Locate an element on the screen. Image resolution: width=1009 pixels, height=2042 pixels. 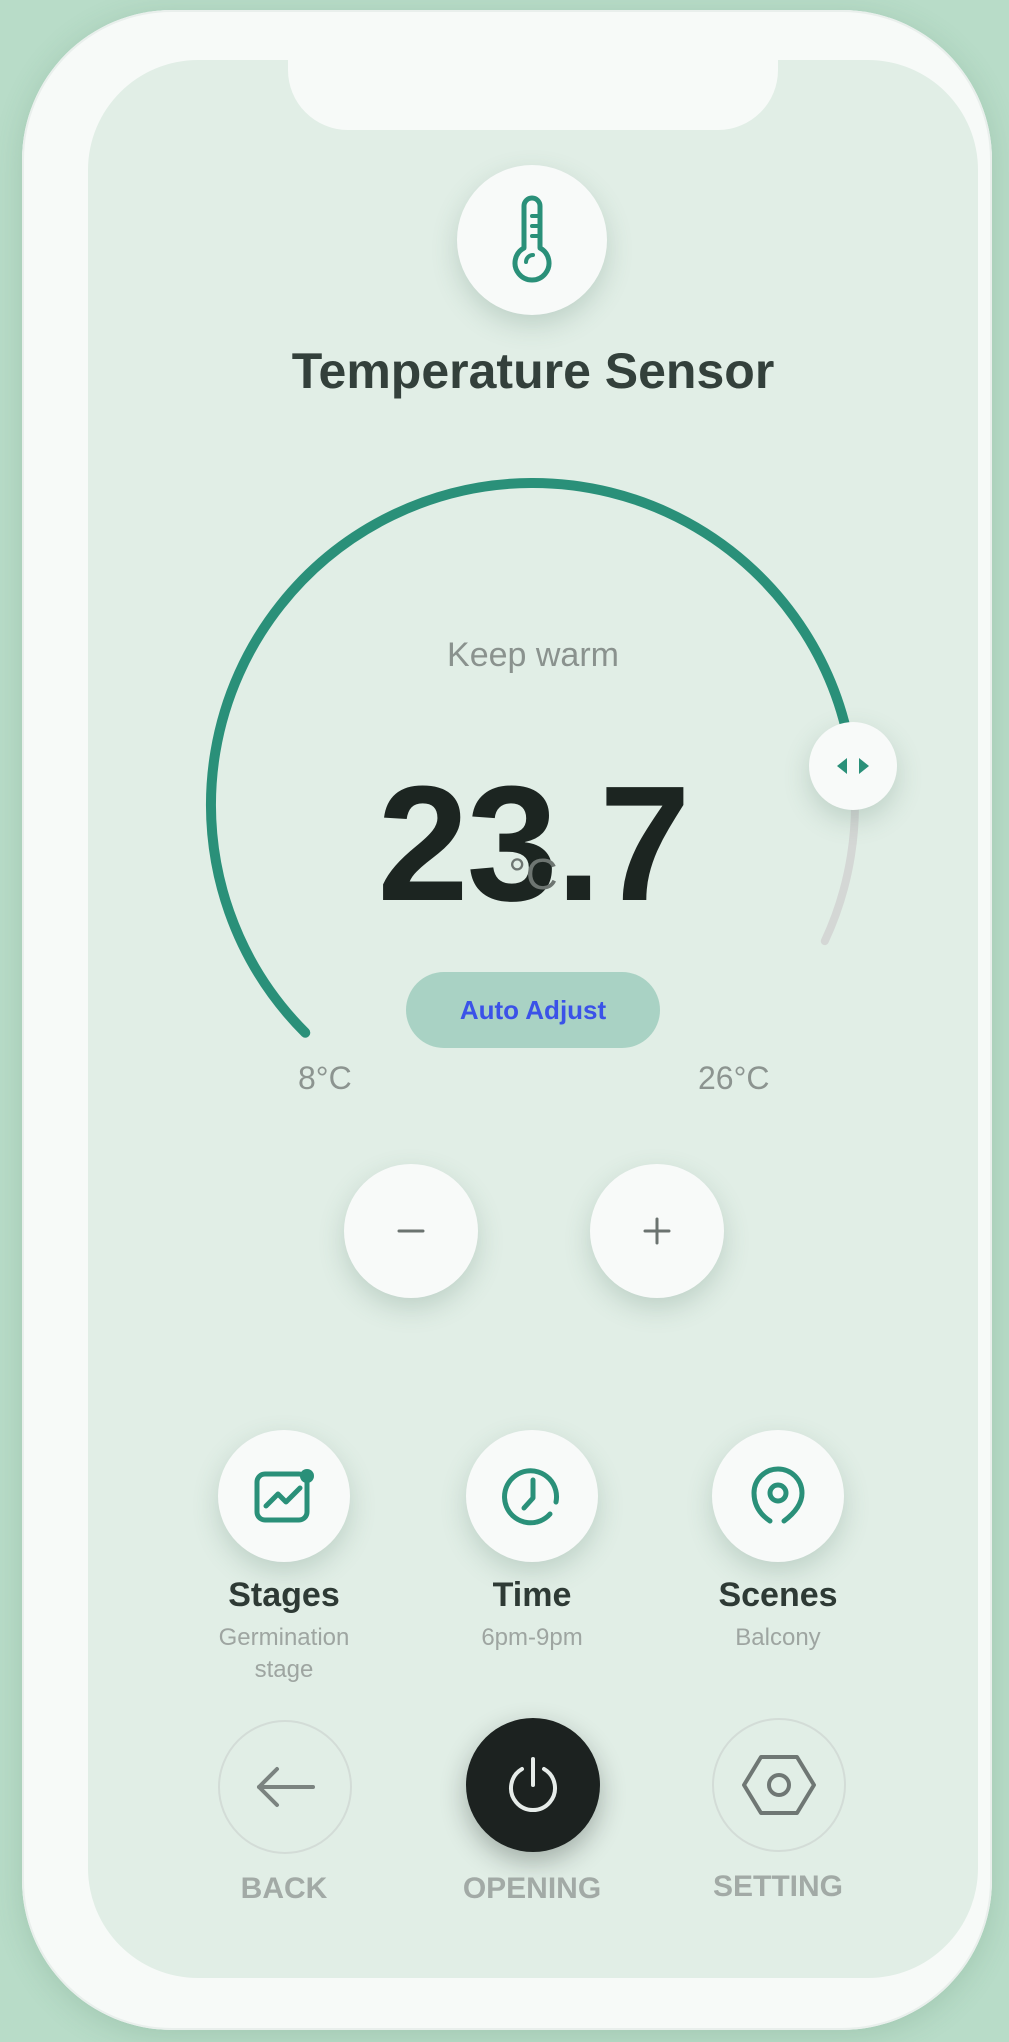
back-button is located at coordinates (285, 1787).